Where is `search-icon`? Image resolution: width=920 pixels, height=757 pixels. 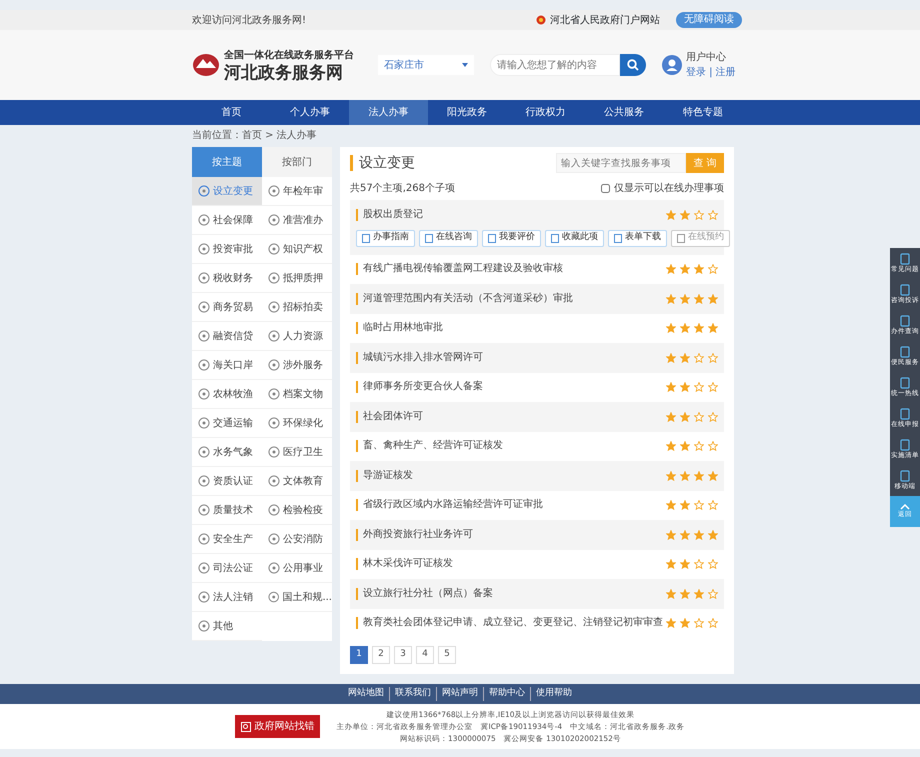
search-icon is located at coordinates (633, 65).